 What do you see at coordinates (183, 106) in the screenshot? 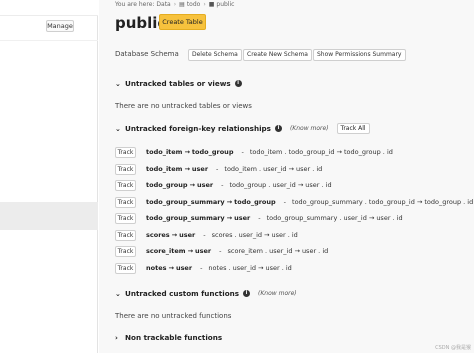
I see `untracked-tables-empty: There are no untracked tables or views` at bounding box center [183, 106].